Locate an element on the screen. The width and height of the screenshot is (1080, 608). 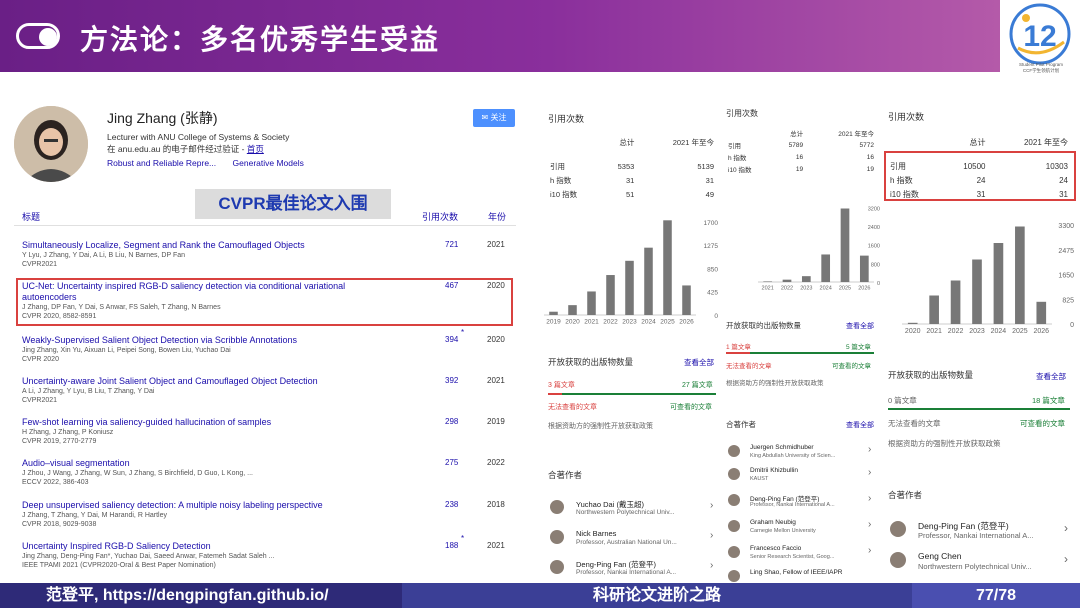
col-title: 标题 is located at coordinates (31, 216).